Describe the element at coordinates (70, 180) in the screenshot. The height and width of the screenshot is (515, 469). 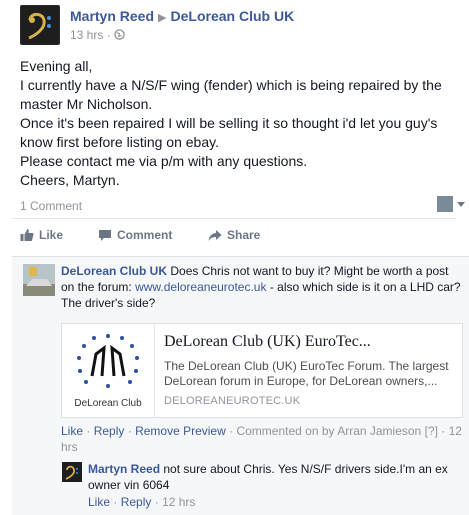
I see `post-line: Cheers, Martyn.` at that location.